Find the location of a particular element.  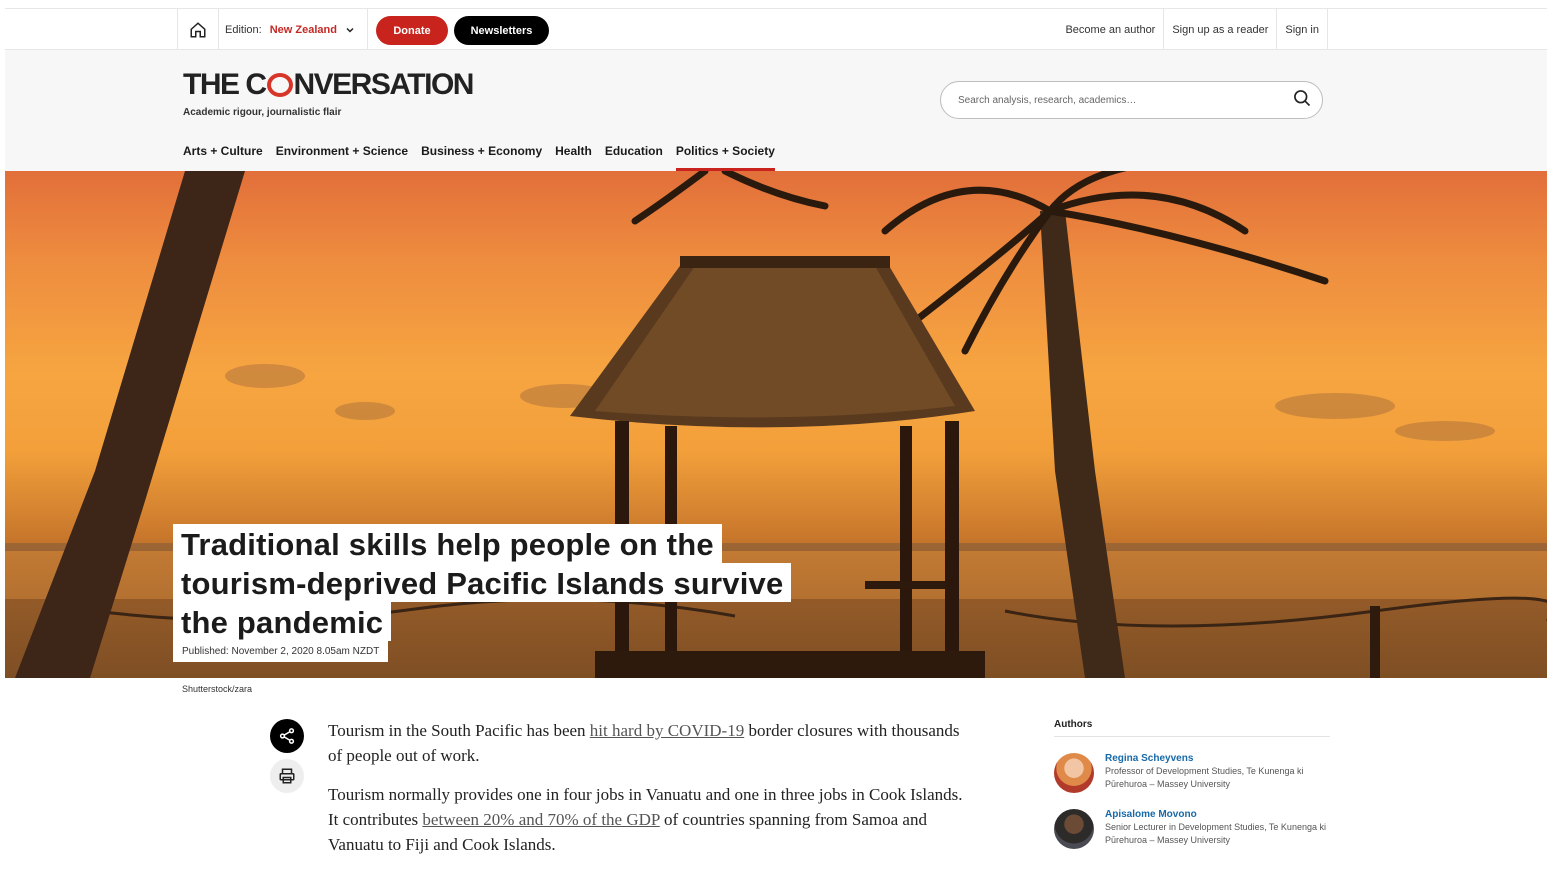

share-button is located at coordinates (287, 736).